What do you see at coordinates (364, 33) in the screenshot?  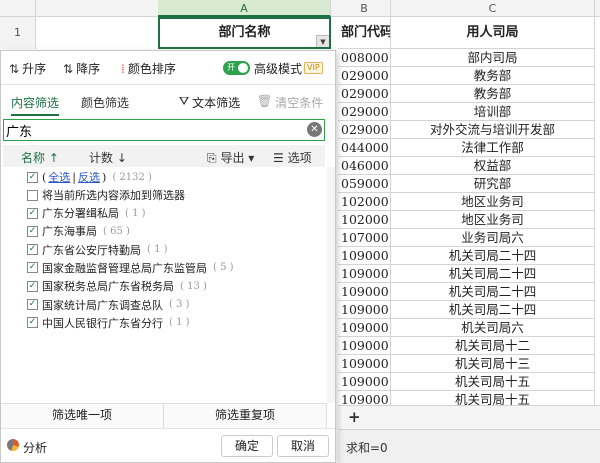 I see `header-dept-code: 部门代码` at bounding box center [364, 33].